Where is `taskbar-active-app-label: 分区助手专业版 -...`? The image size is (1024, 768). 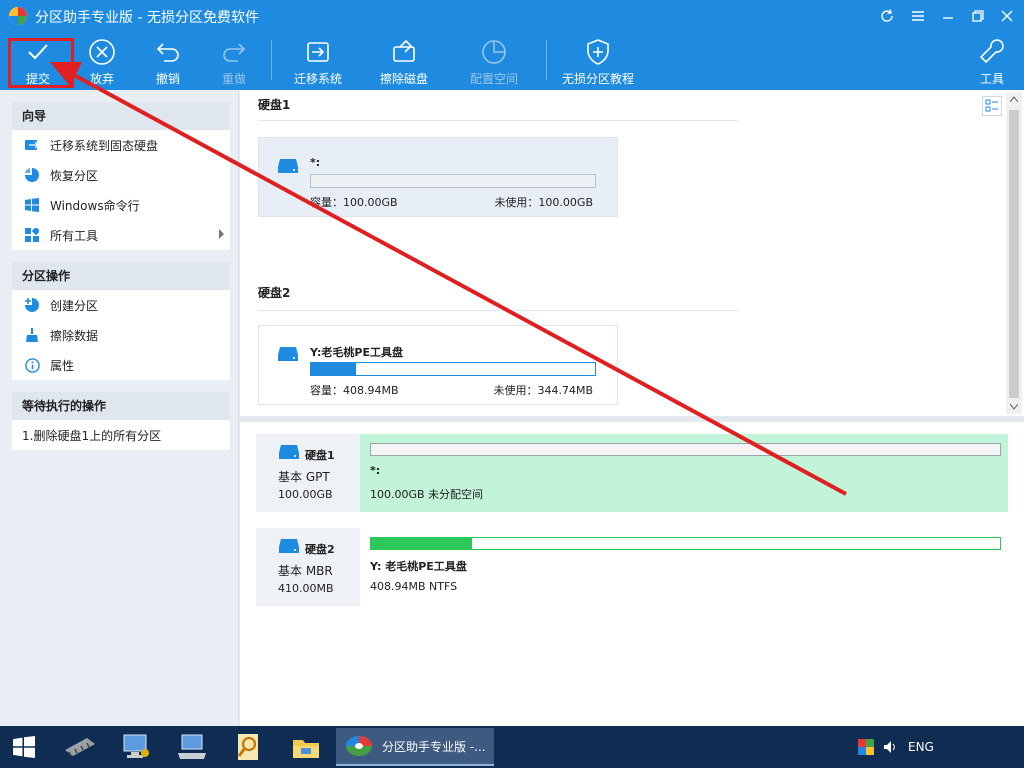
taskbar-active-app-label: 分区助手专业版 -... is located at coordinates (434, 746).